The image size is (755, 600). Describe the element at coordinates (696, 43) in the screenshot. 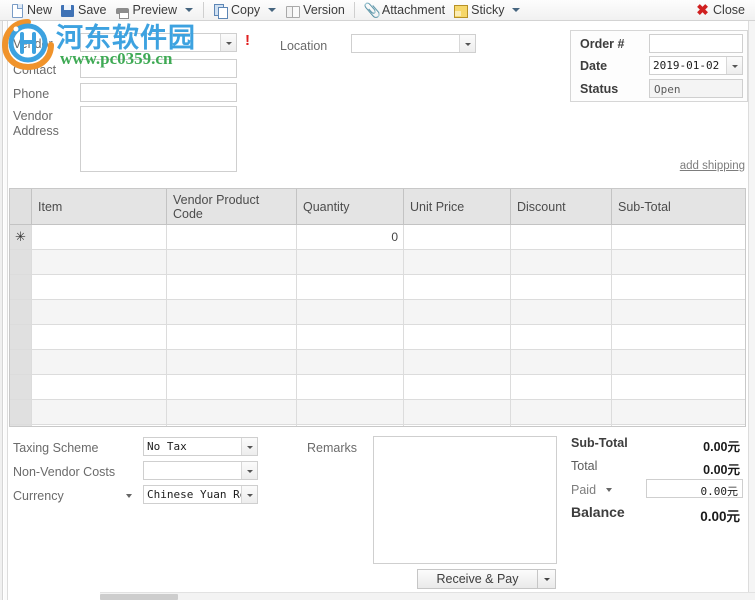

I see `order-number-input` at that location.